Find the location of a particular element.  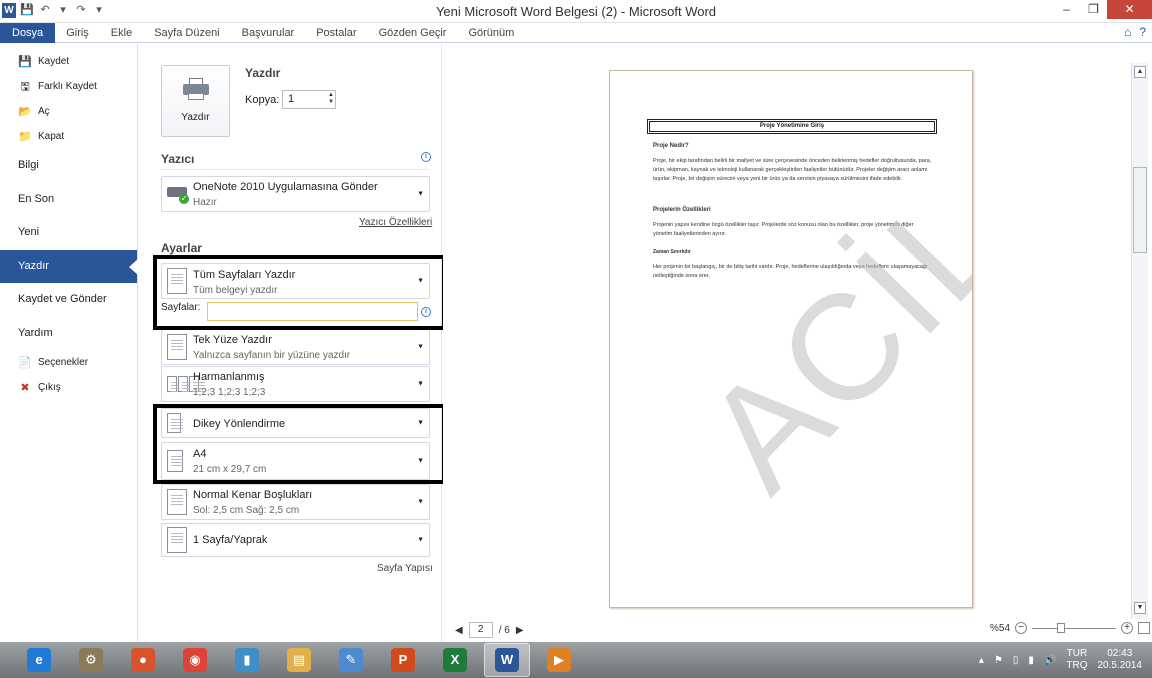

close-button: ✕ is located at coordinates (1129, 9).